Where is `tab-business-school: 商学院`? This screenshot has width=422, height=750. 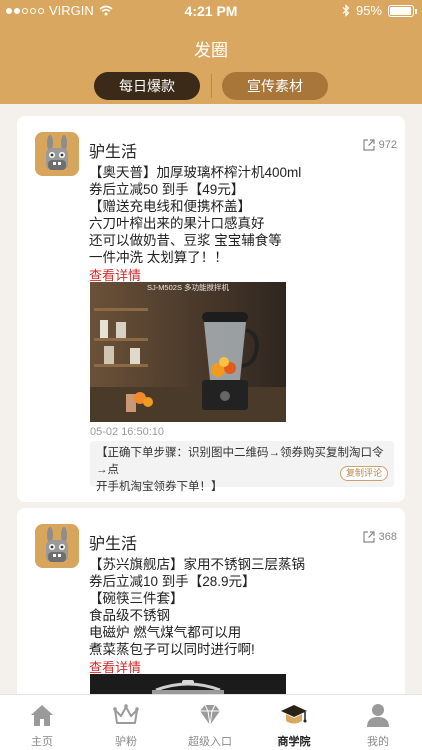 tab-business-school: 商学院 is located at coordinates (294, 722).